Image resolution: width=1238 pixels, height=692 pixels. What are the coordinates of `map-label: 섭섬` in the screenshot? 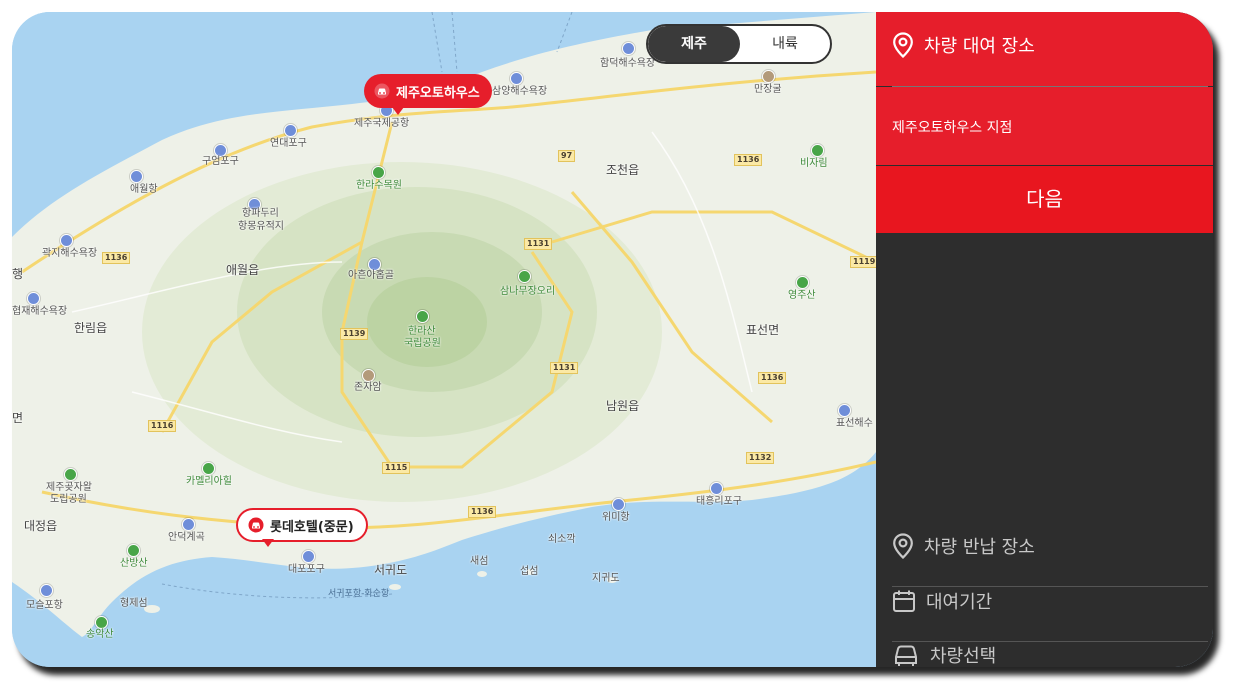 It's located at (529, 571).